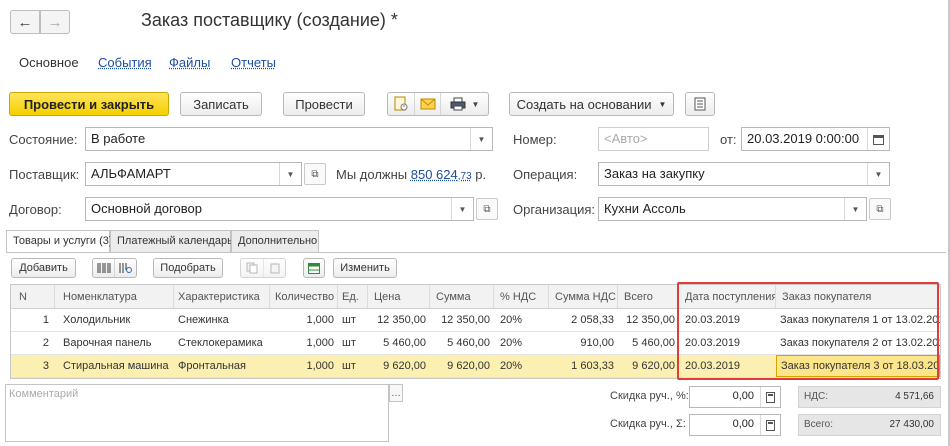 The height and width of the screenshot is (446, 950). Describe the element at coordinates (535, 139) in the screenshot. I see `number-label: Номер:` at that location.